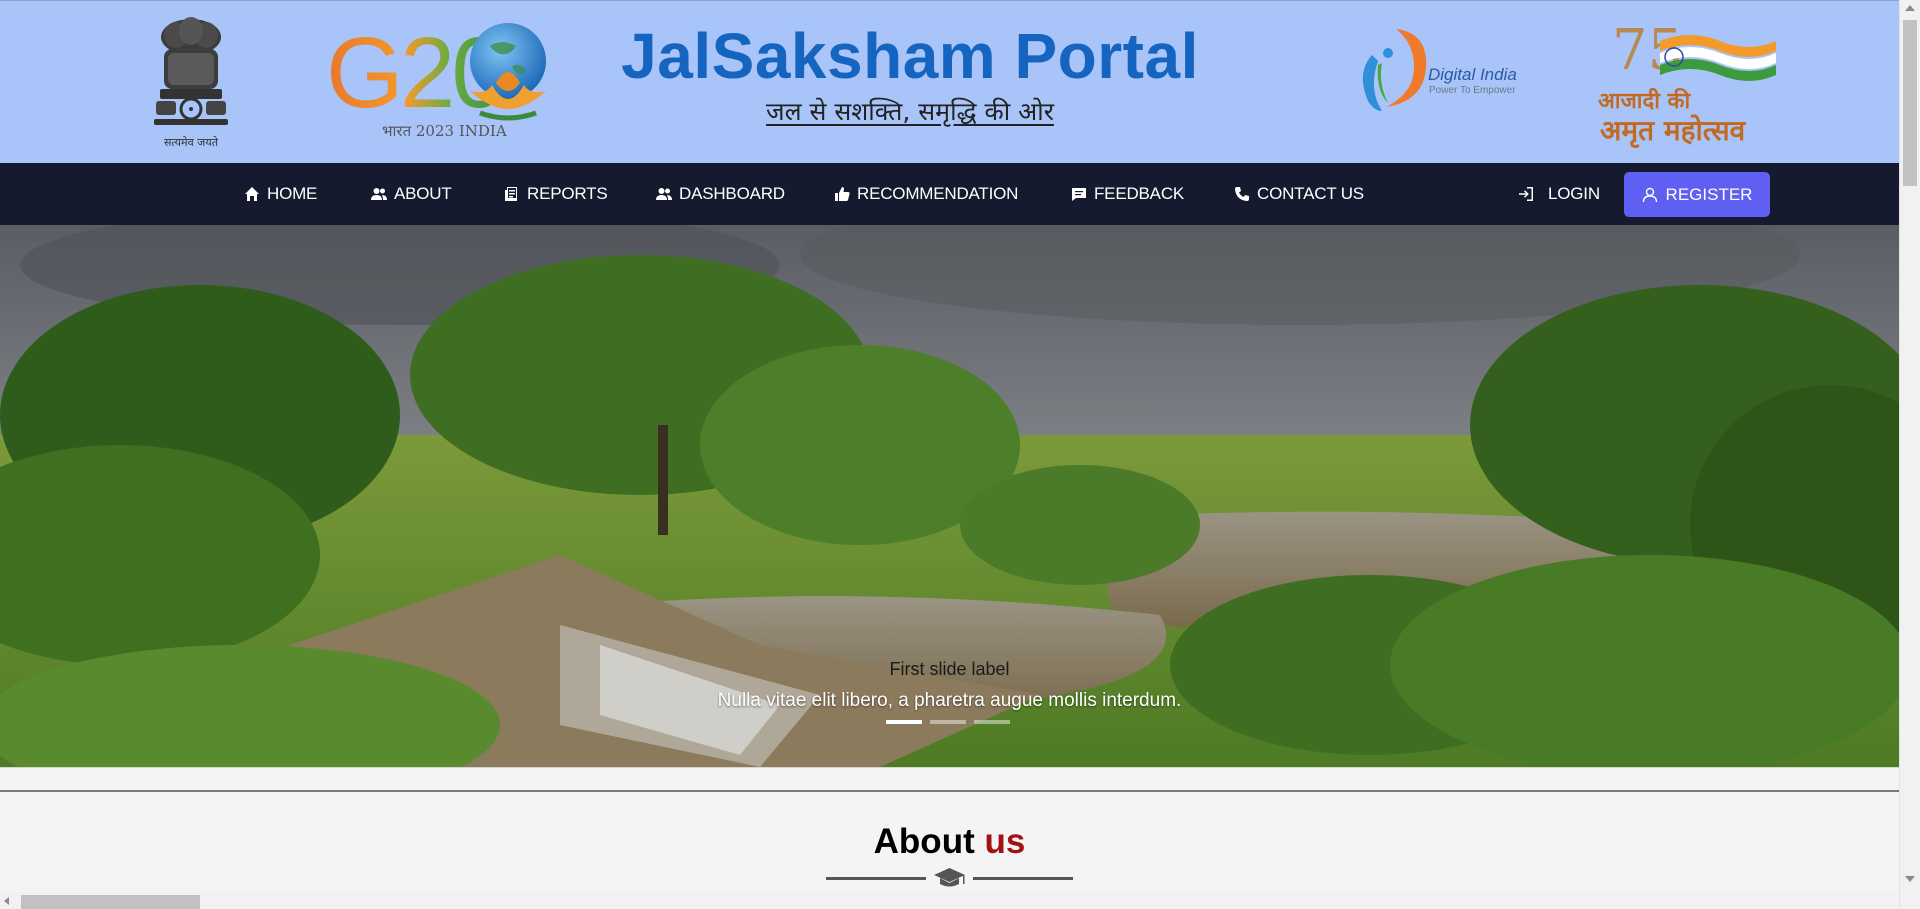  I want to click on nav-home: HOME, so click(280, 194).